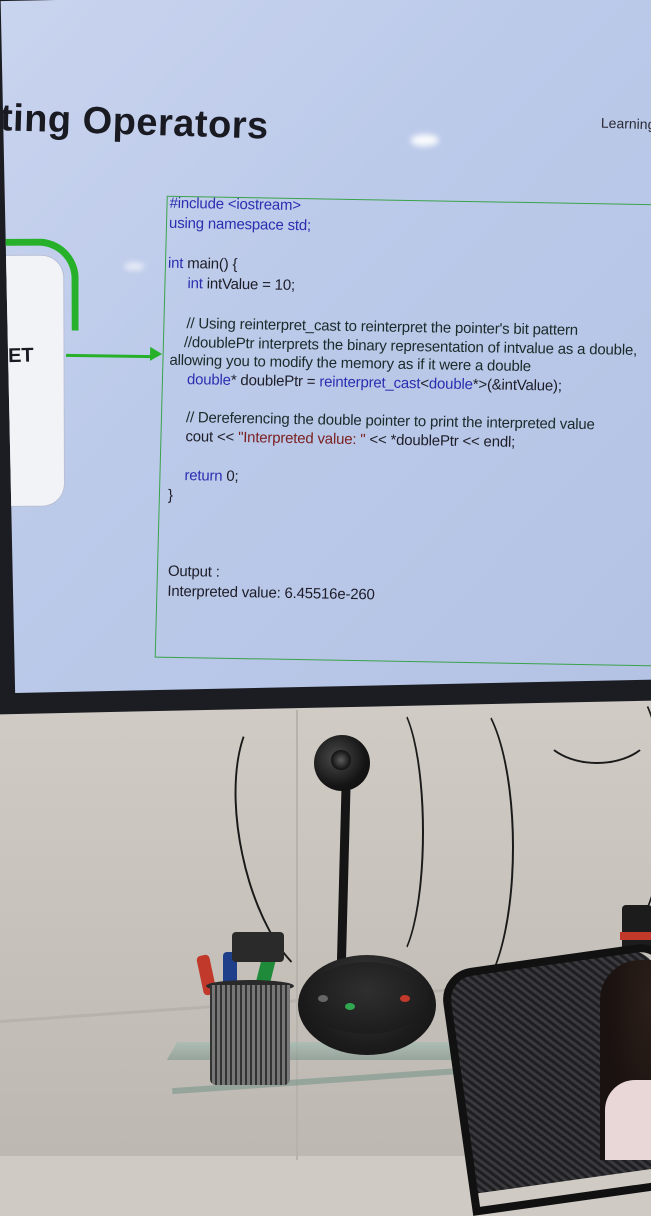  I want to click on slide-title: ting Operators, so click(135, 122).